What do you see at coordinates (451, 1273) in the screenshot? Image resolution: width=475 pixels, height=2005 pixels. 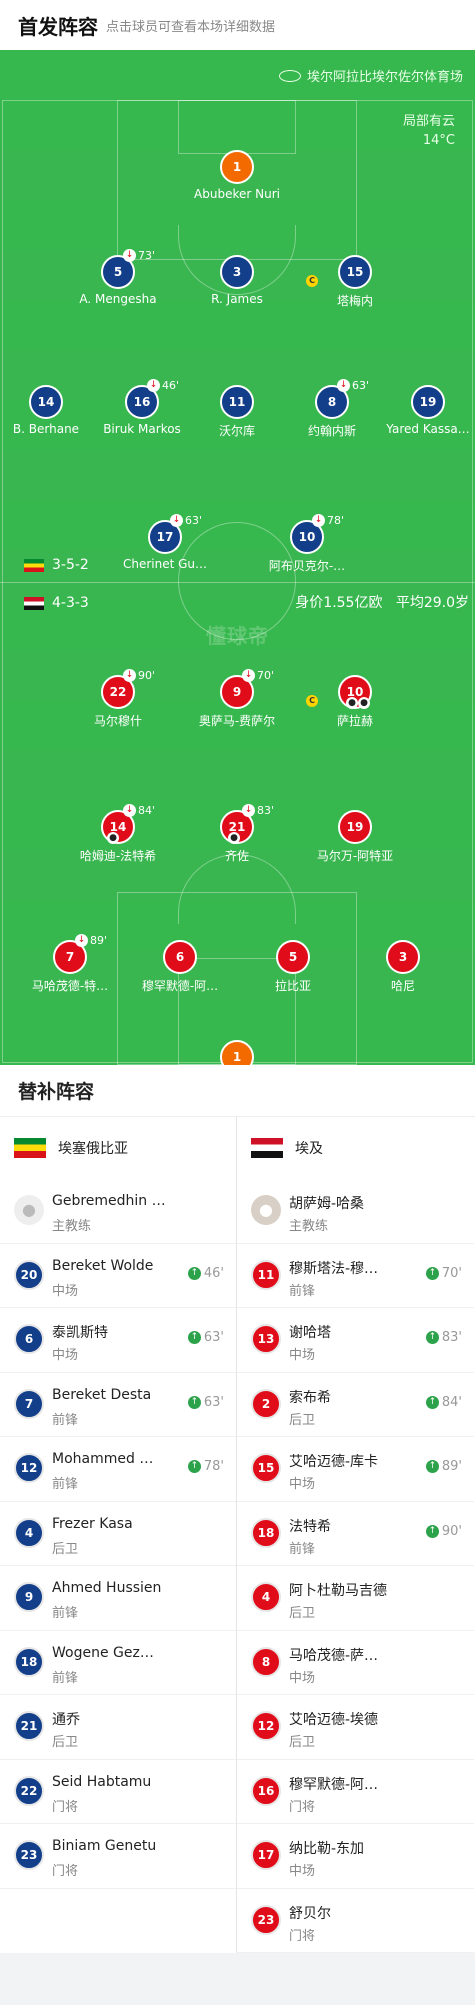 I see `sub-on-minute: 70'` at bounding box center [451, 1273].